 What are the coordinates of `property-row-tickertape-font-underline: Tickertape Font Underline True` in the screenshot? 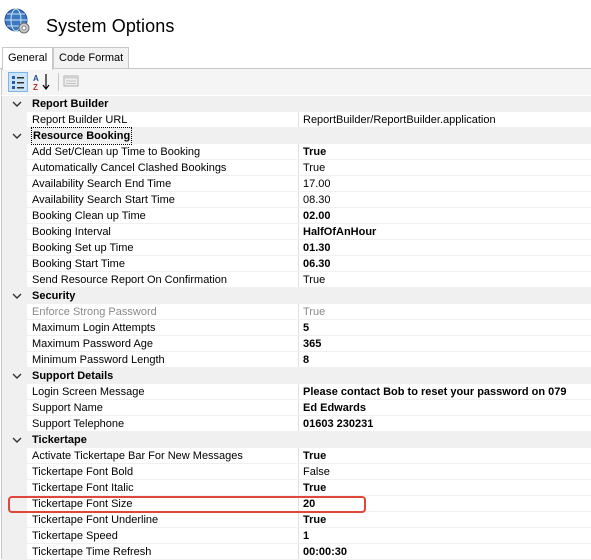 It's located at (296, 520).